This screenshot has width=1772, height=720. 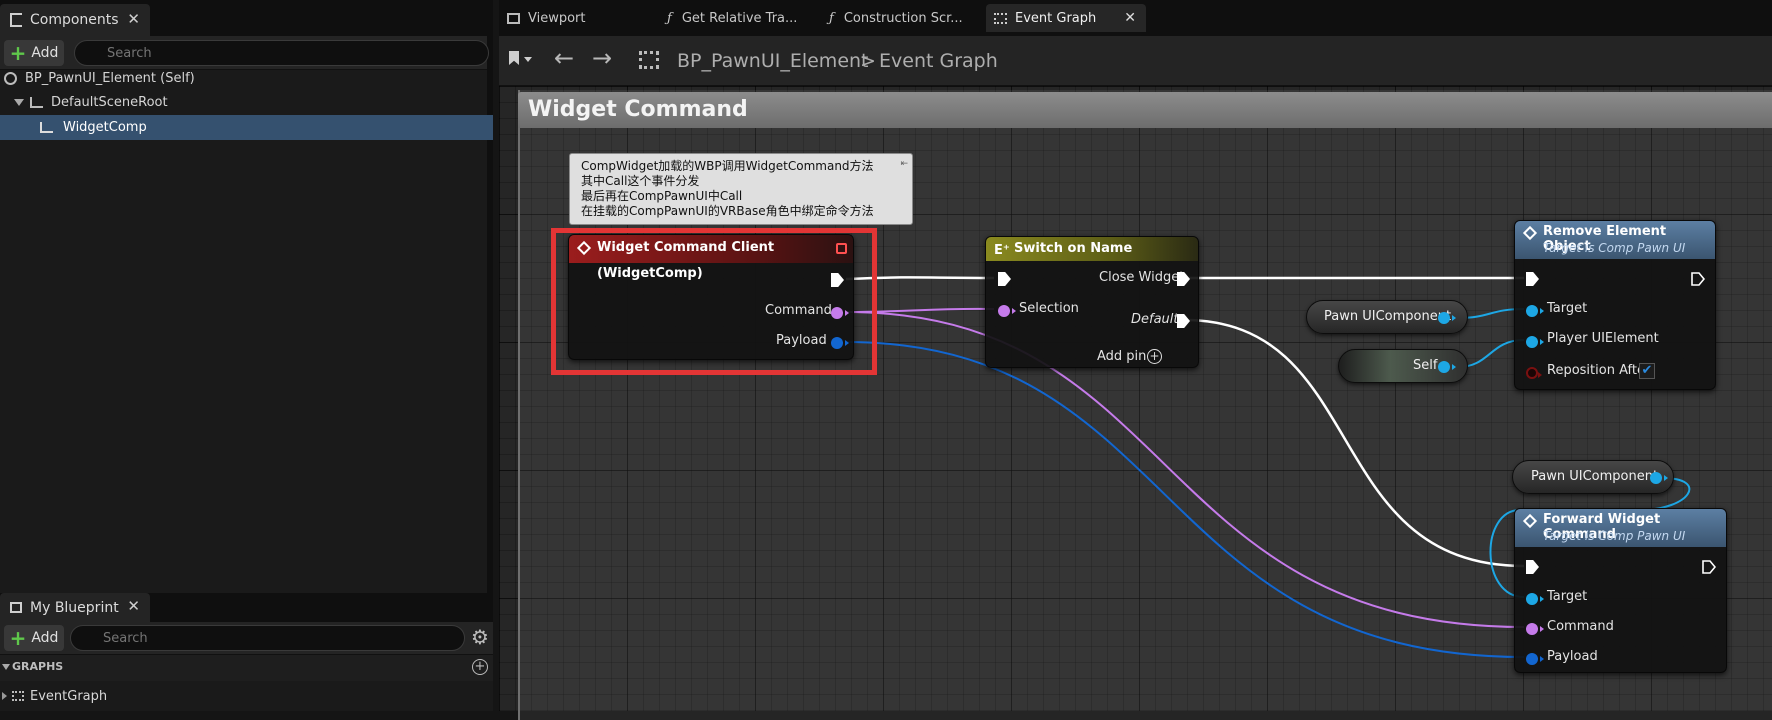 What do you see at coordinates (904, 164) in the screenshot?
I see `pin-icon: ⇤` at bounding box center [904, 164].